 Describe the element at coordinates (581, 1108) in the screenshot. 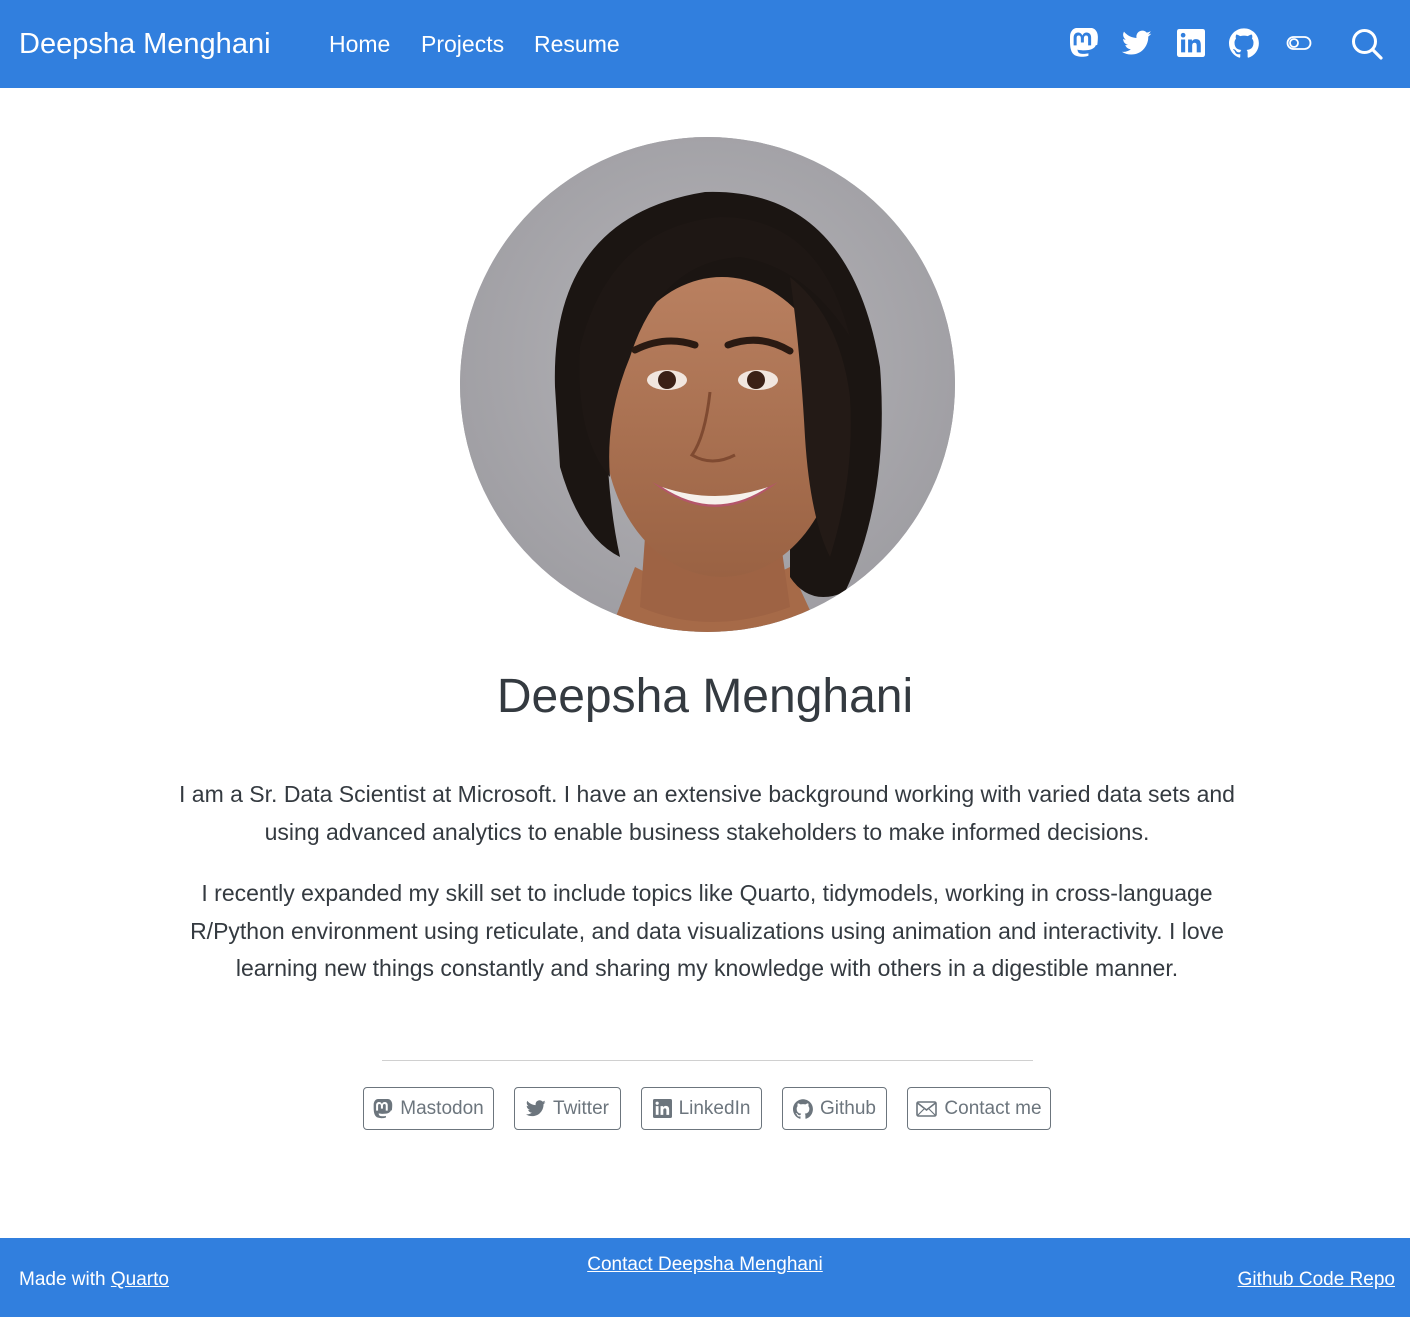

I see `twitter-button-label: Twitter` at that location.